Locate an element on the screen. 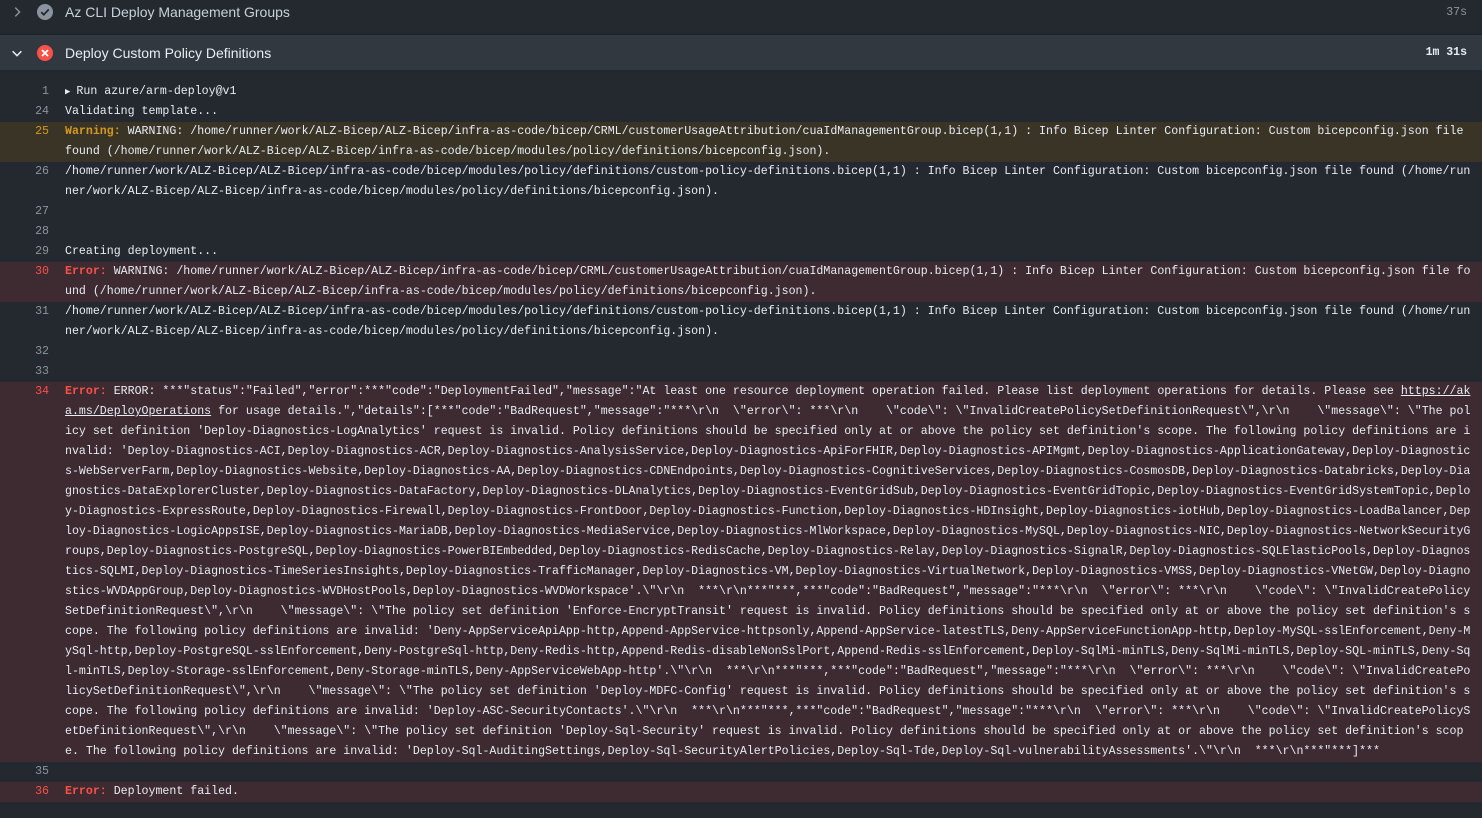 This screenshot has width=1482, height=818. log-line: 1 ▶ Run azure/arm-deploy@v1 is located at coordinates (741, 92).